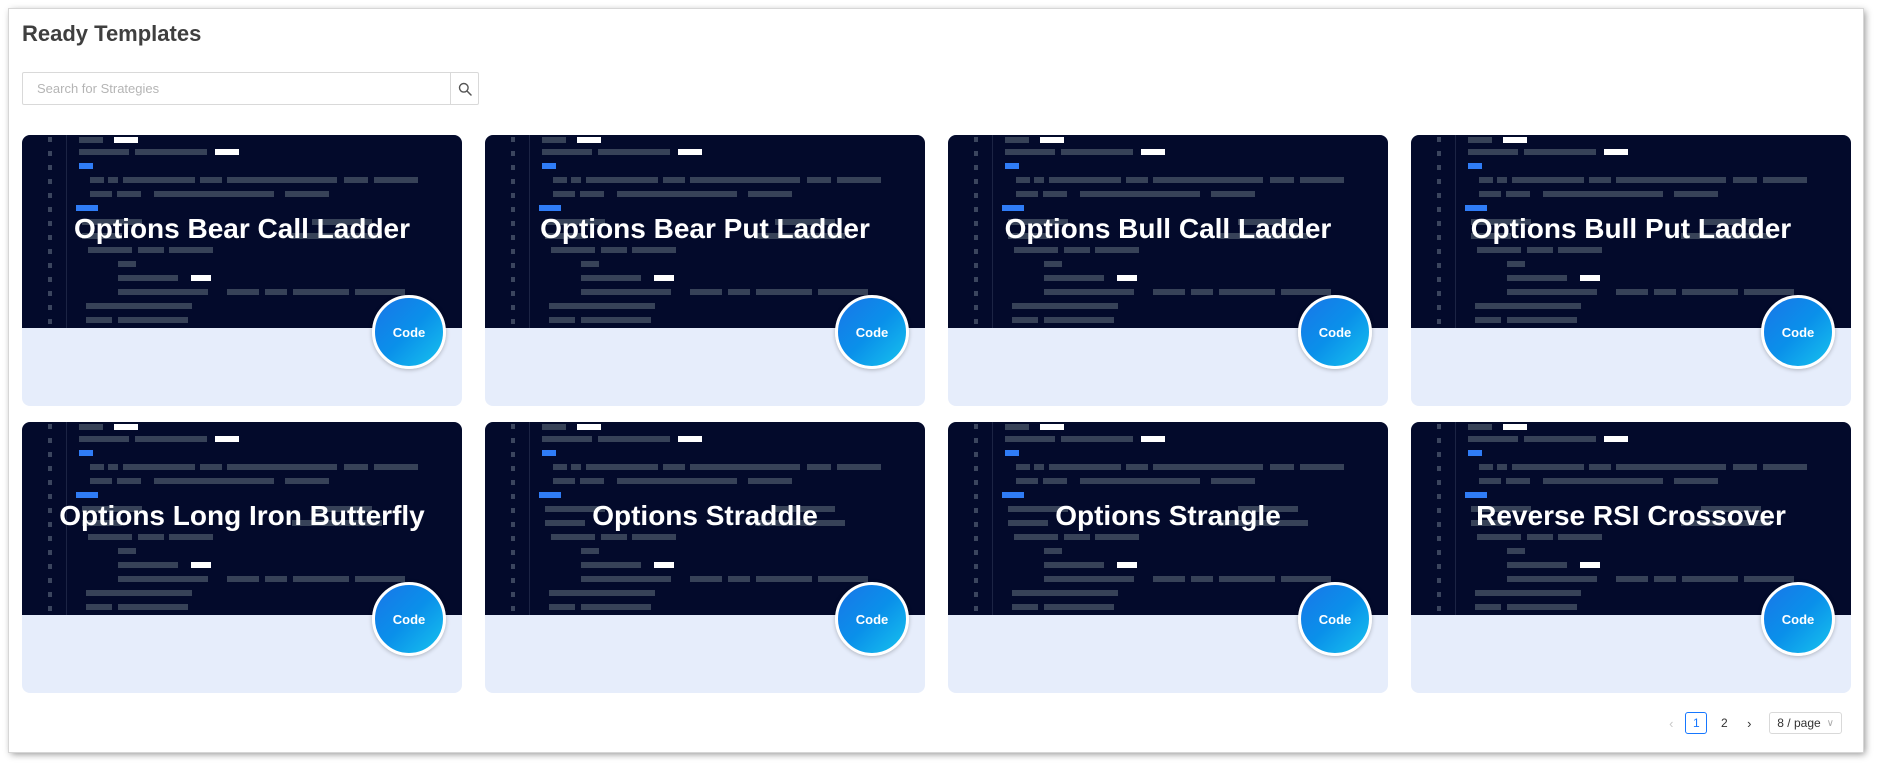 The height and width of the screenshot is (766, 1877). What do you see at coordinates (705, 557) in the screenshot?
I see `template-card: Options Straddle Code` at bounding box center [705, 557].